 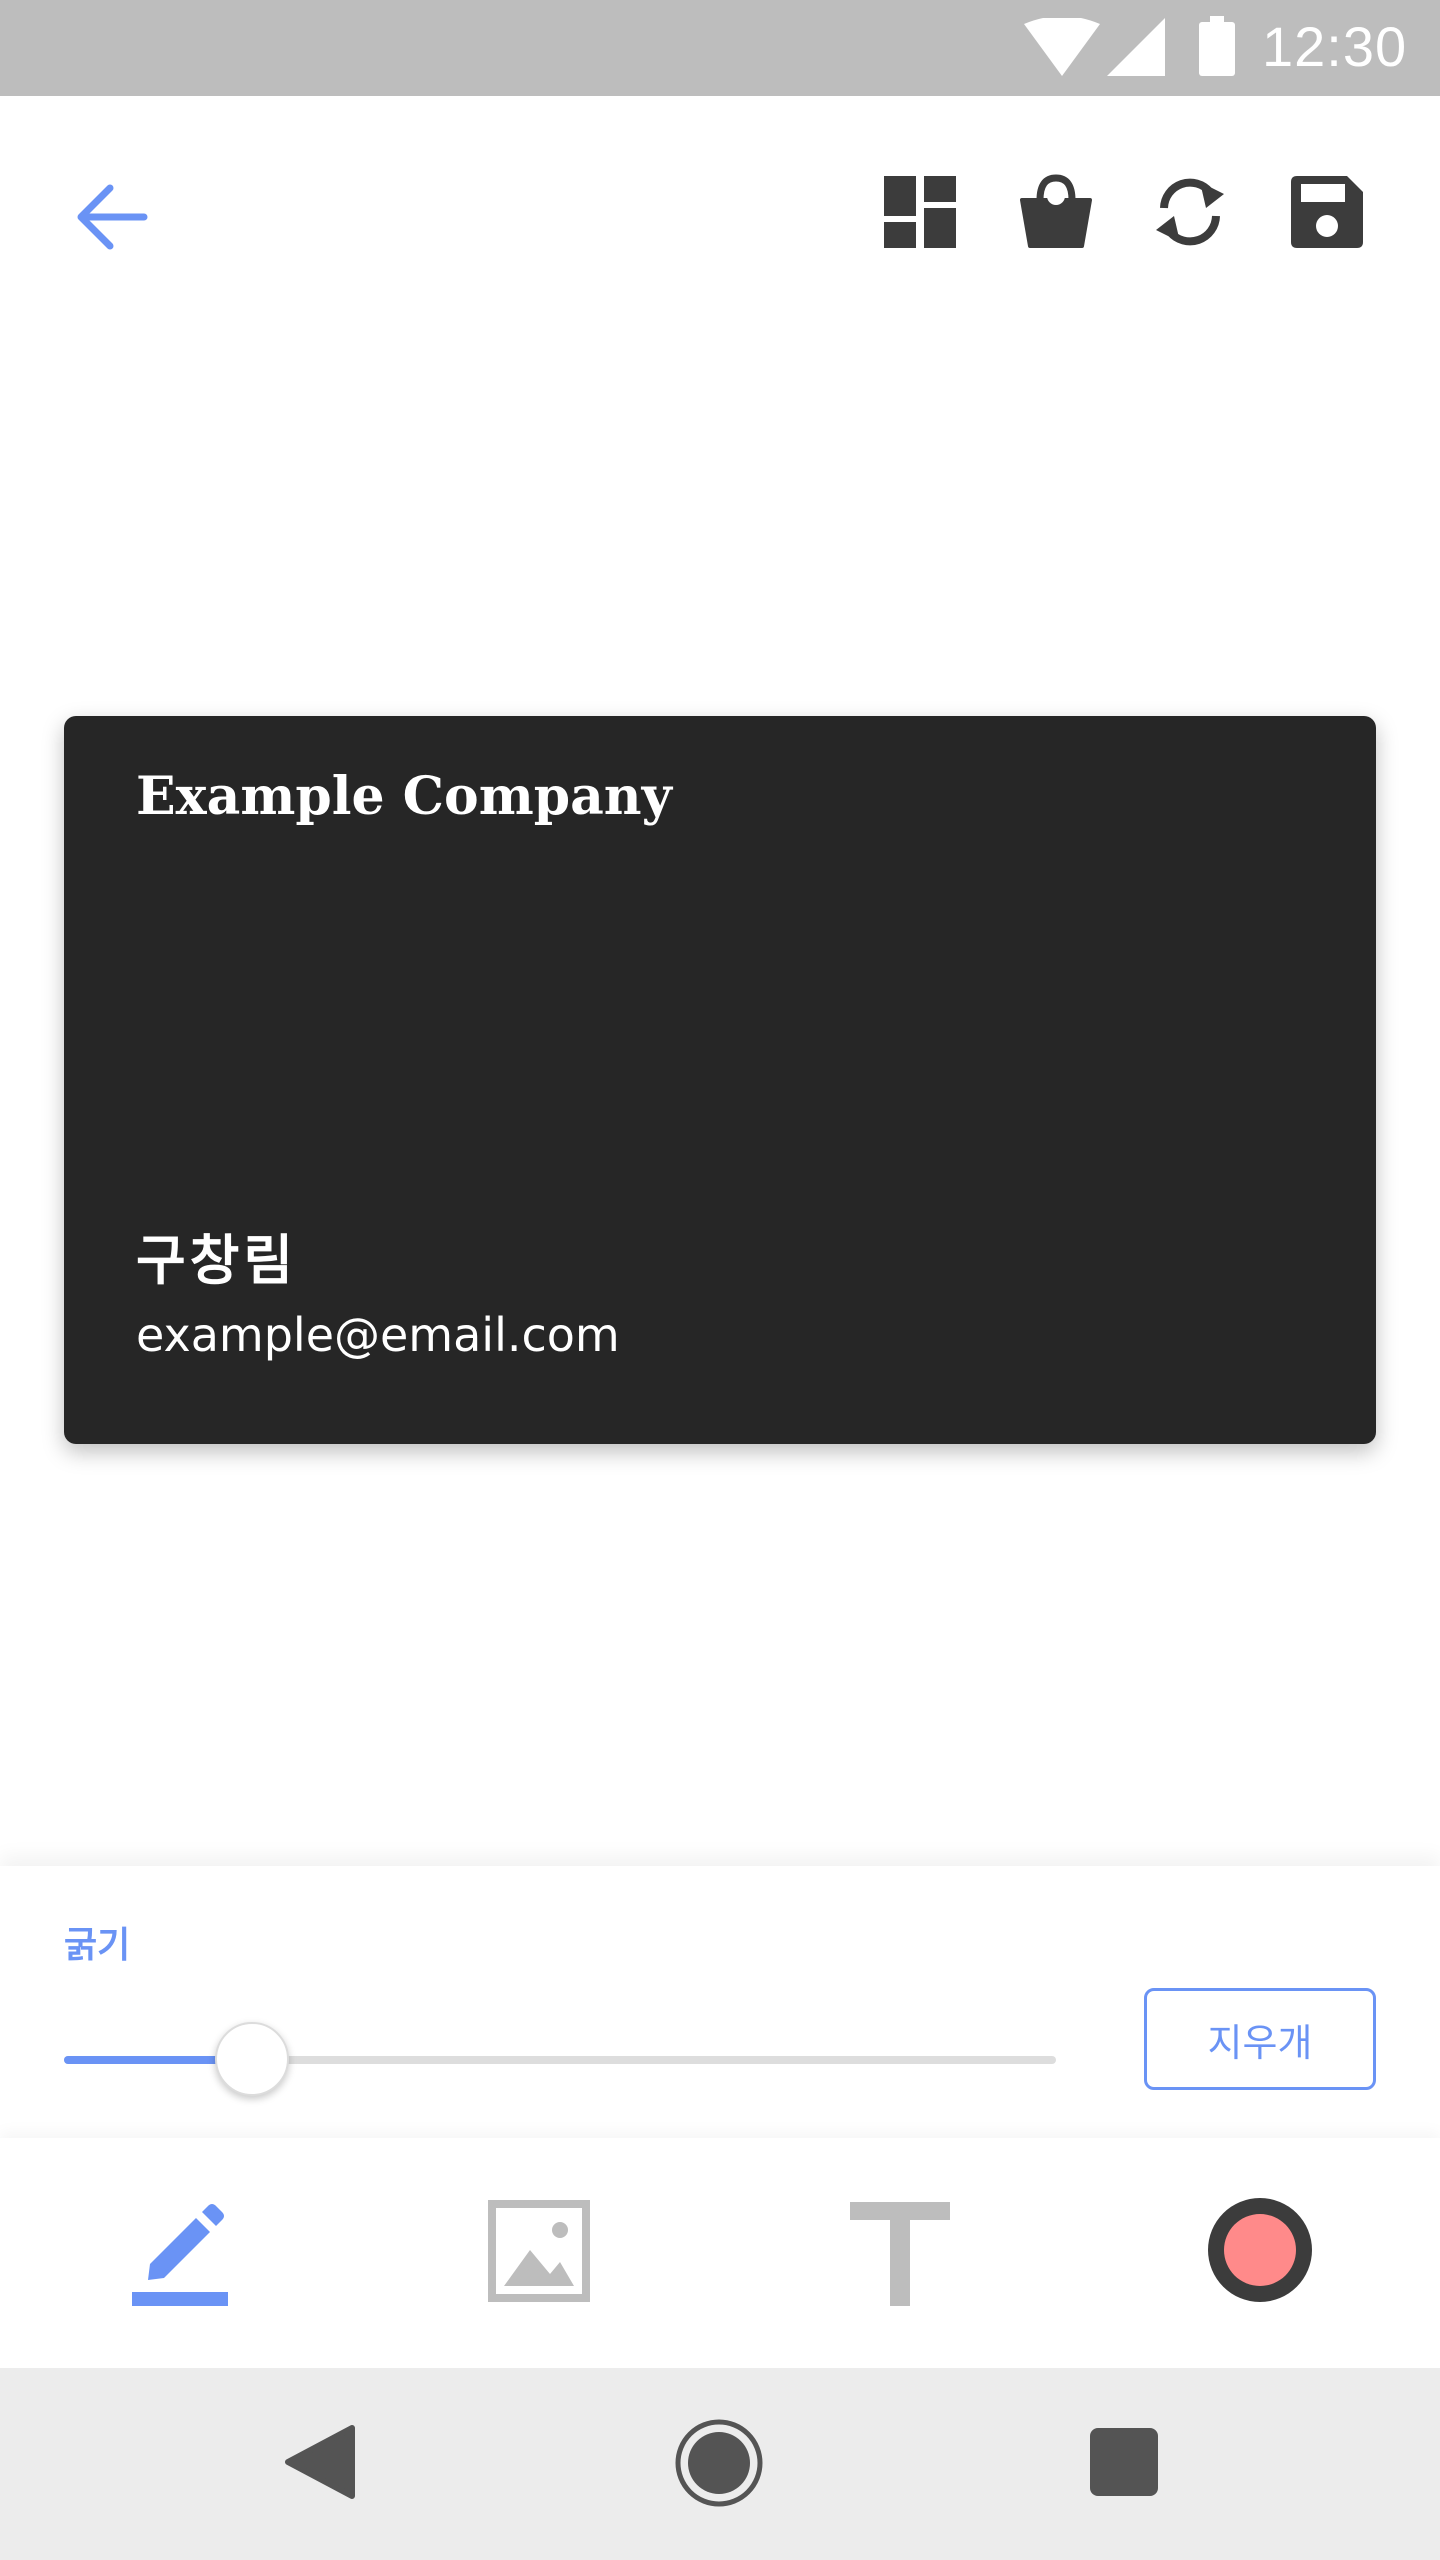 I want to click on card-person-name: 구창림, so click(x=217, y=1260).